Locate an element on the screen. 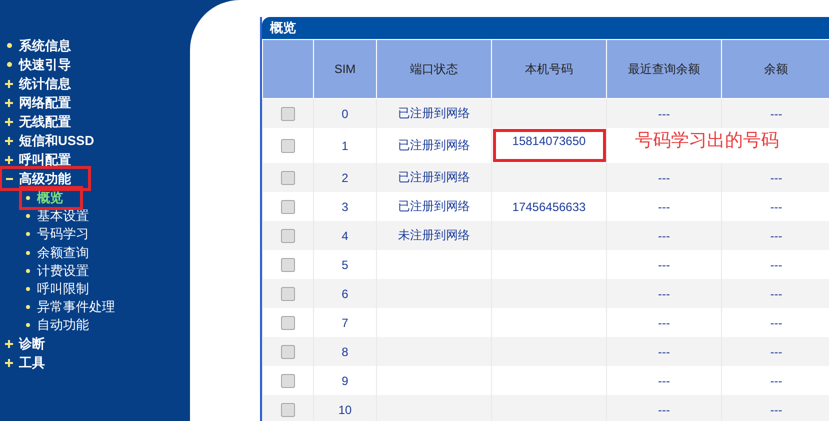  table-cell: 未注册到网络 is located at coordinates (434, 235).